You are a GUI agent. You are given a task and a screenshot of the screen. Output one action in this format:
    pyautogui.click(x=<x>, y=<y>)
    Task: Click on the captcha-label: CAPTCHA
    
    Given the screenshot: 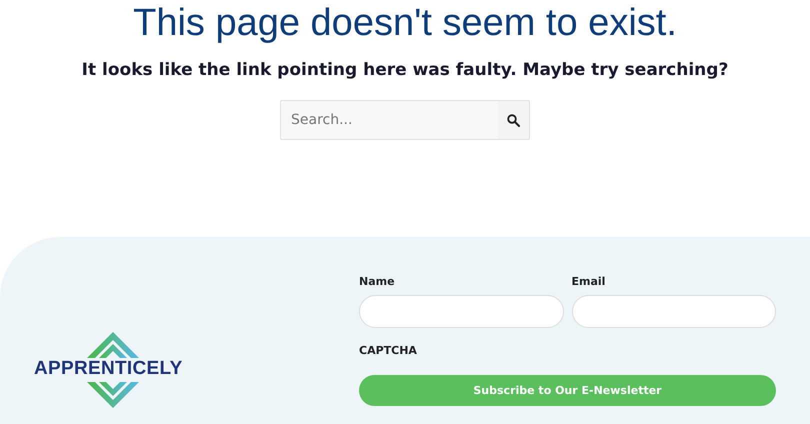 What is the action you would take?
    pyautogui.click(x=388, y=350)
    